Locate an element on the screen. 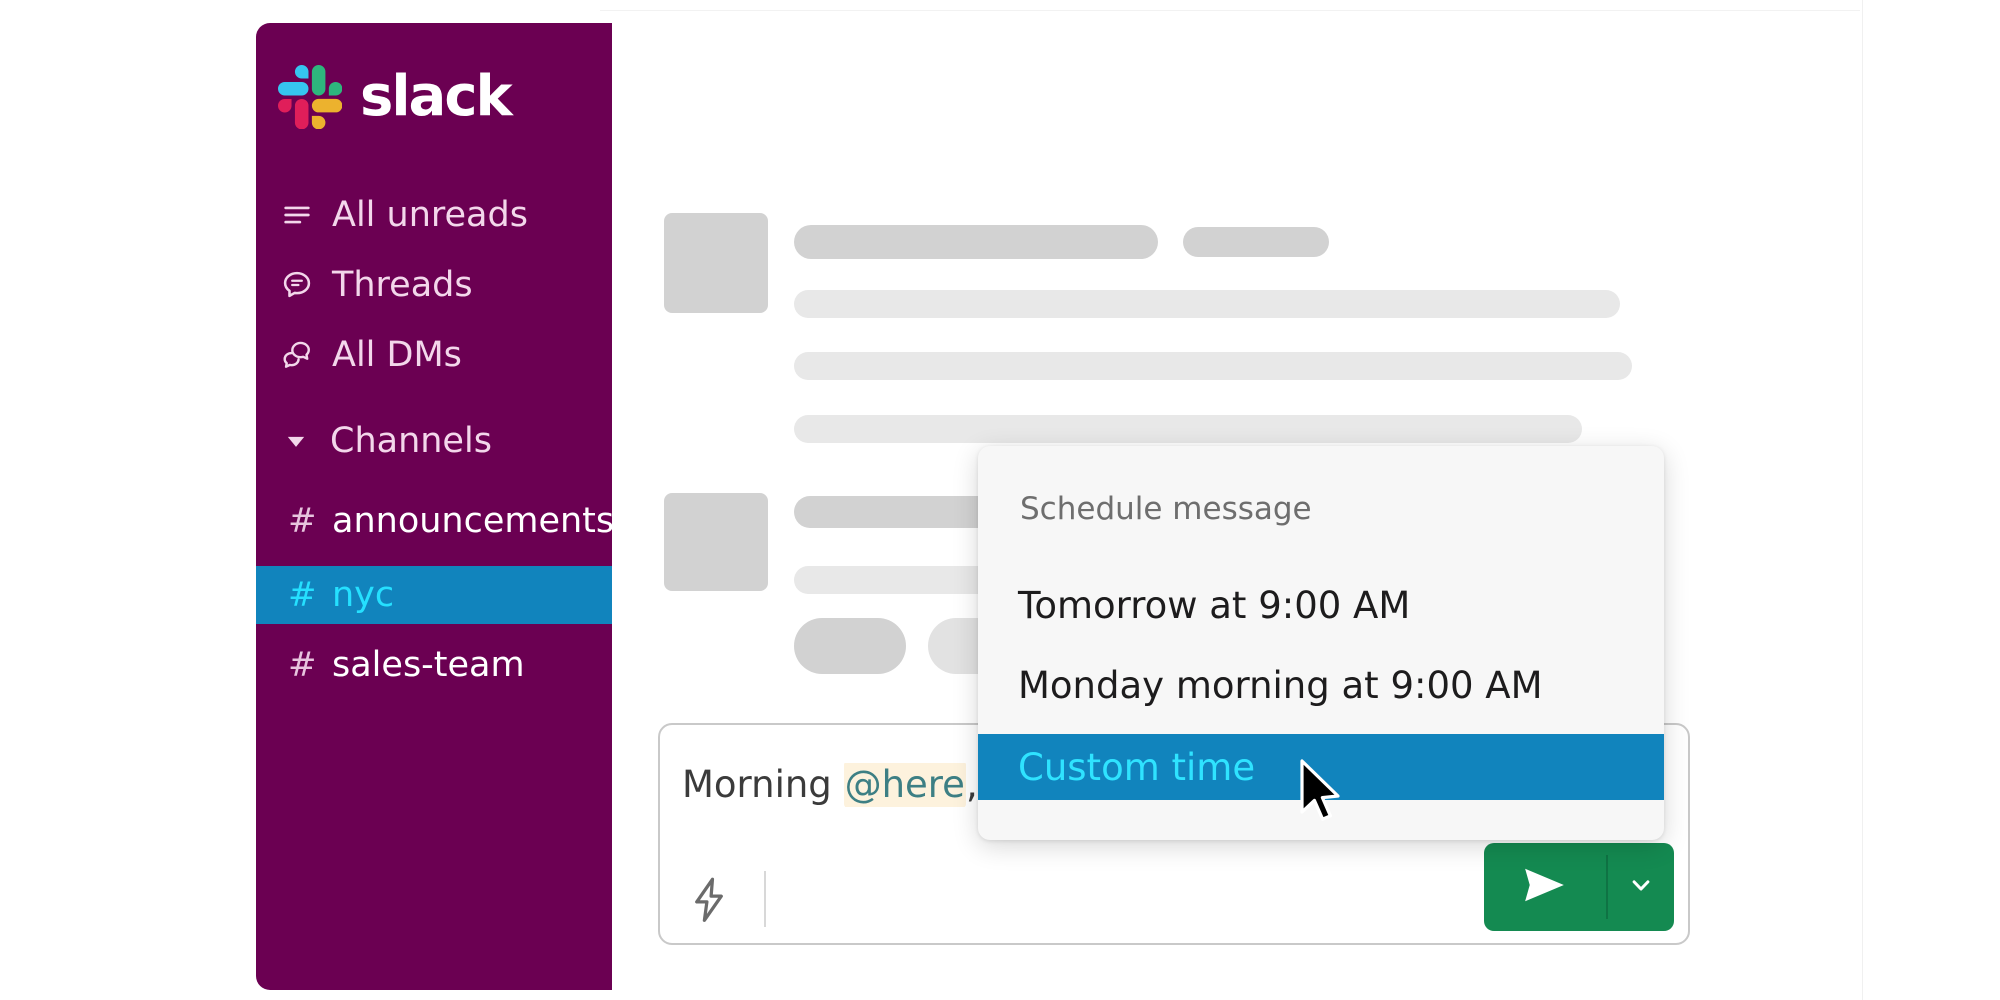 Image resolution: width=2000 pixels, height=1000 pixels. channel-name-label: announcements is located at coordinates (472, 520).